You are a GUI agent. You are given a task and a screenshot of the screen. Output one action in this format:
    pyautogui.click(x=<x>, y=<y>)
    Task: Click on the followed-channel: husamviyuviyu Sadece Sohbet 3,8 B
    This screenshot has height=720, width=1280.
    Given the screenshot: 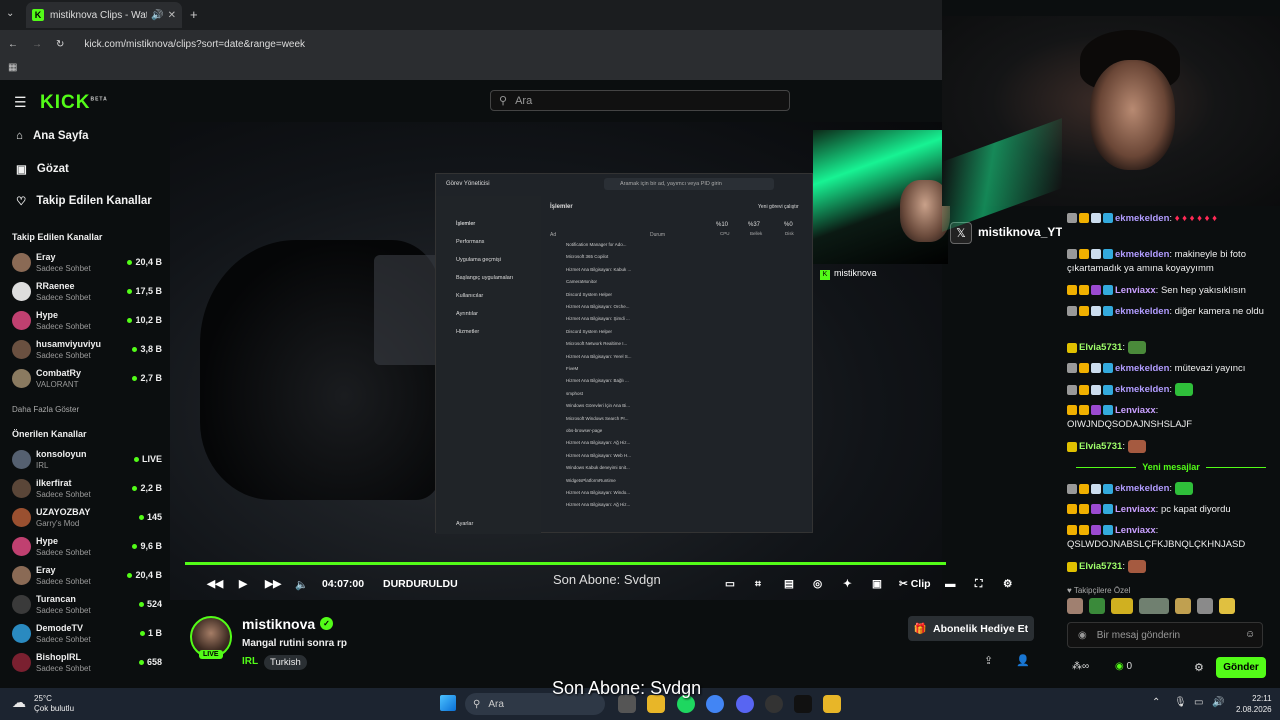 What is the action you would take?
    pyautogui.click(x=87, y=350)
    